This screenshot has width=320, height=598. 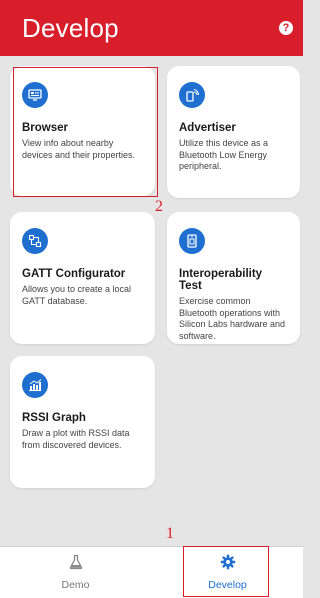 What do you see at coordinates (54, 418) in the screenshot?
I see `card-title: RSSI Graph` at bounding box center [54, 418].